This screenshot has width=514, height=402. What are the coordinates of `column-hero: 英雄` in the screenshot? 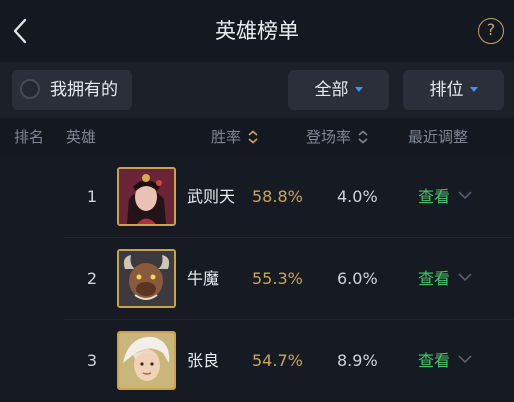 It's located at (81, 137).